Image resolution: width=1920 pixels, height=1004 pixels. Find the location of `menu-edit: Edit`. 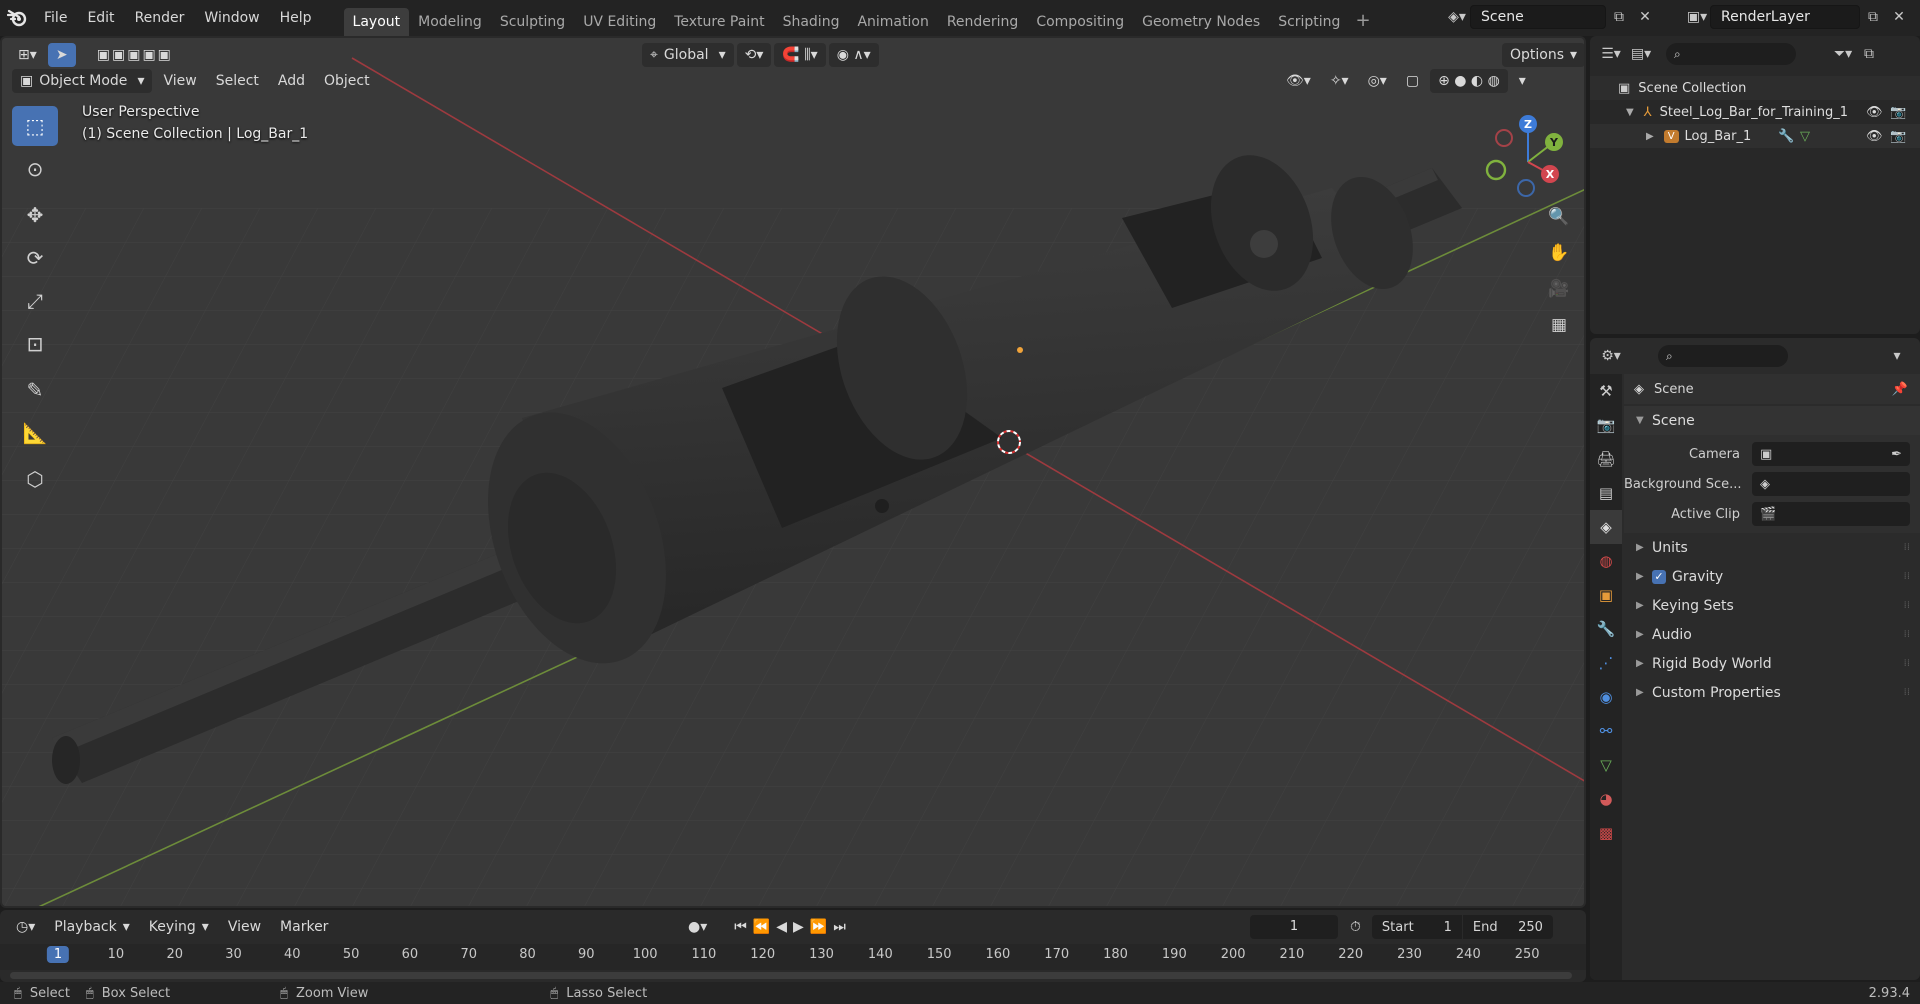

menu-edit: Edit is located at coordinates (100, 18).